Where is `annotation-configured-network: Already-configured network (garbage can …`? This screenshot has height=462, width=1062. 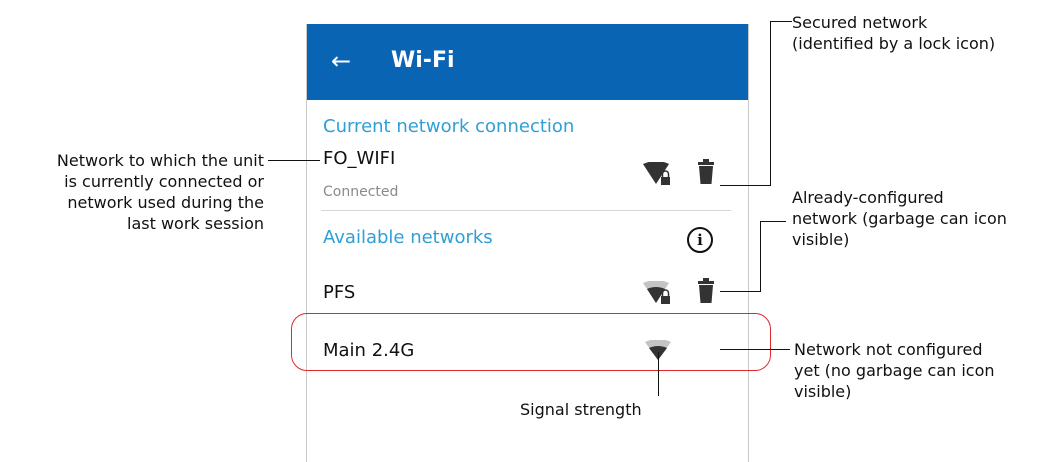
annotation-configured-network: Already-configured network (garbage can … is located at coordinates (899, 218).